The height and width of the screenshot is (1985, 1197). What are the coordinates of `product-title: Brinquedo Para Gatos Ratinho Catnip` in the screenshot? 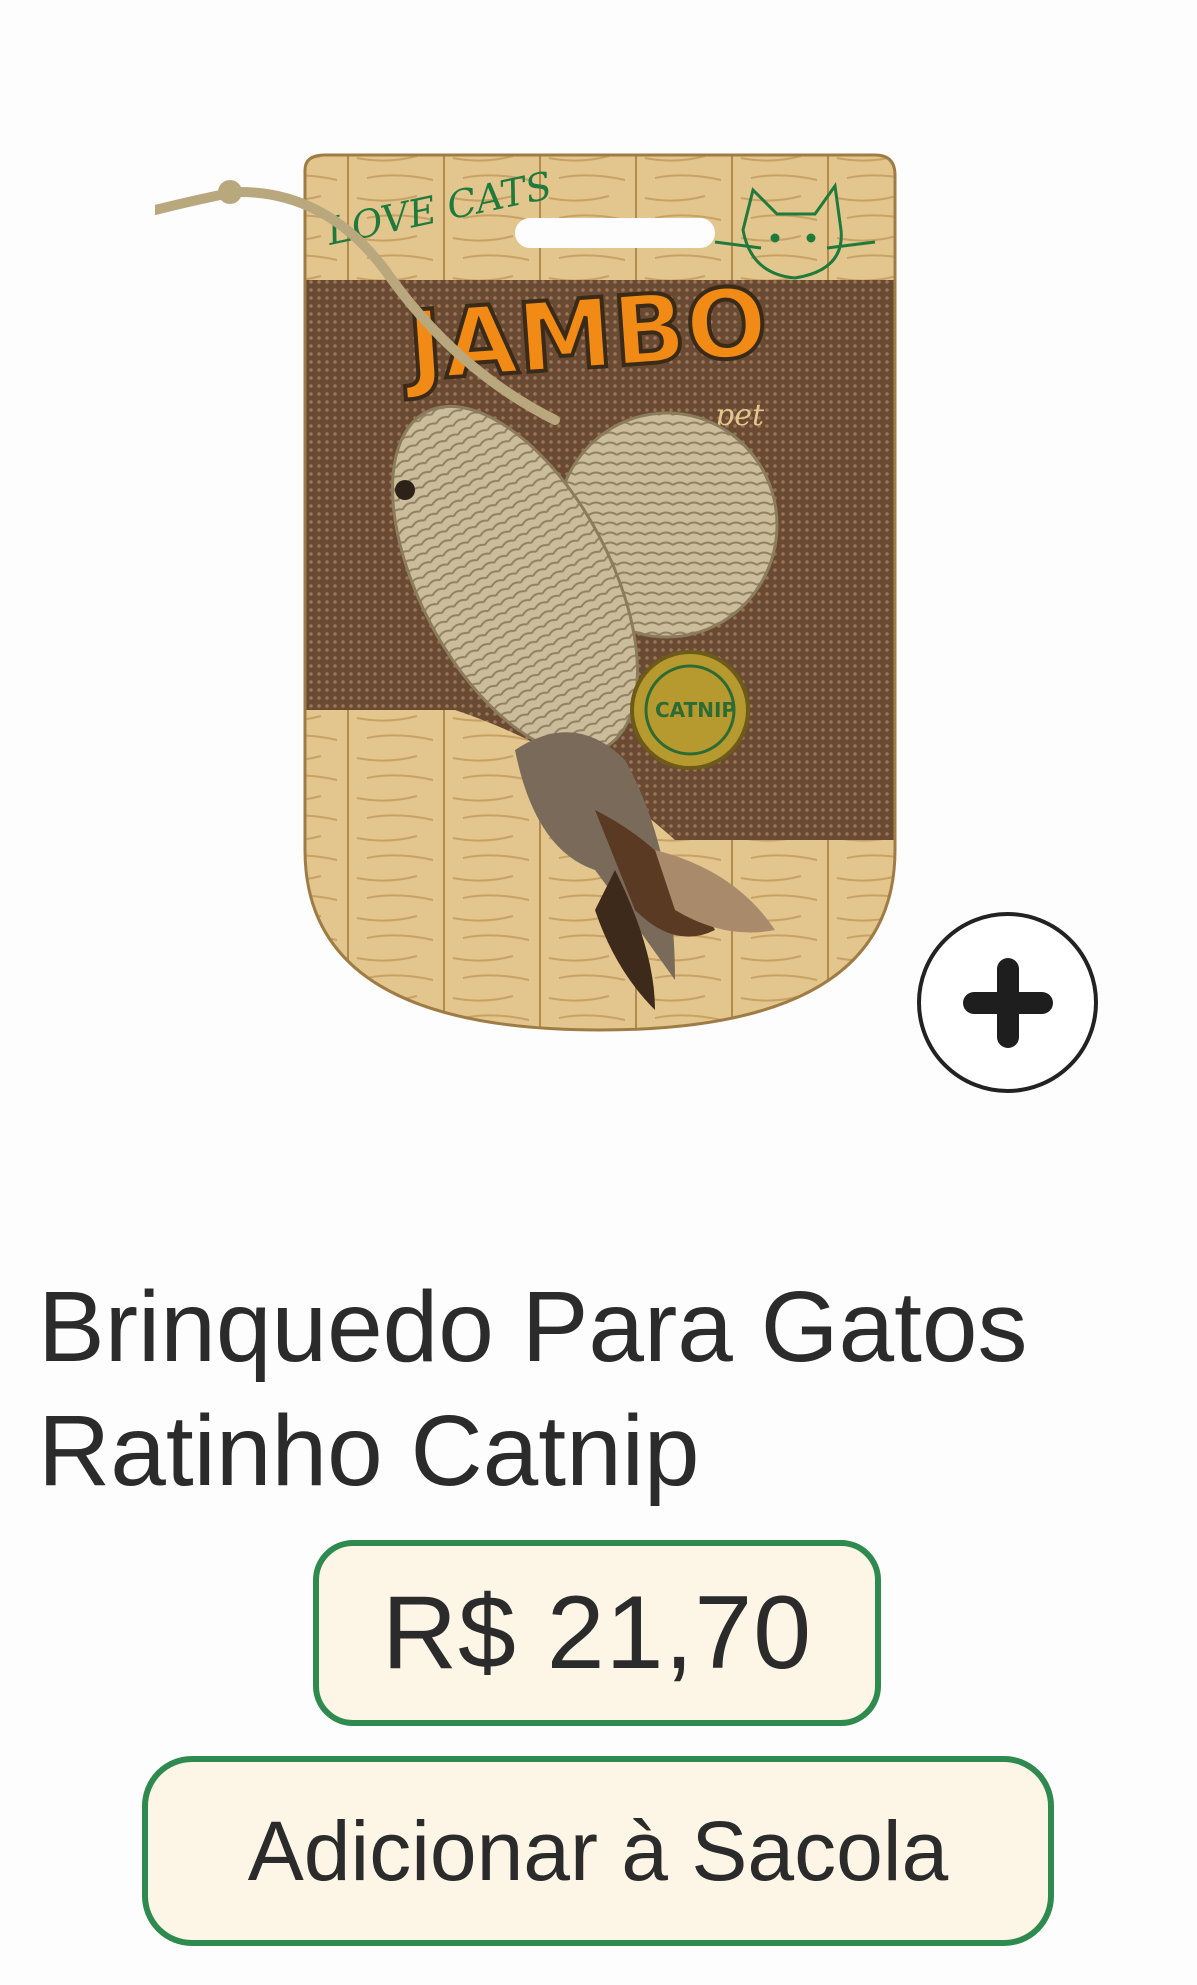 It's located at (603, 1389).